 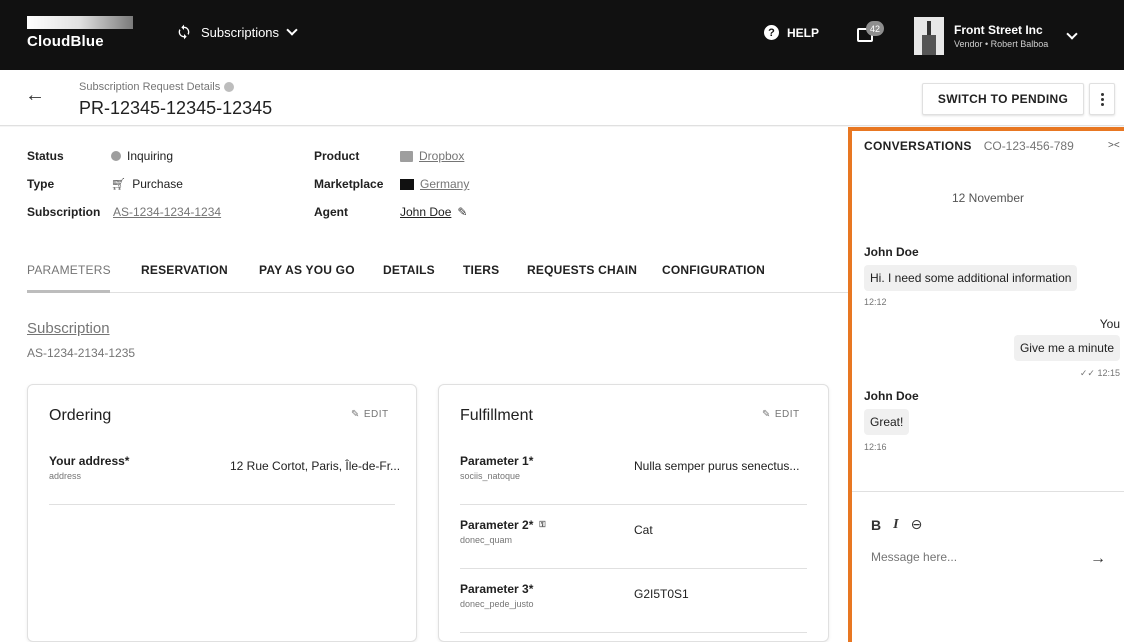 I want to click on tab-configuration: CONFIGURATION, so click(x=713, y=270).